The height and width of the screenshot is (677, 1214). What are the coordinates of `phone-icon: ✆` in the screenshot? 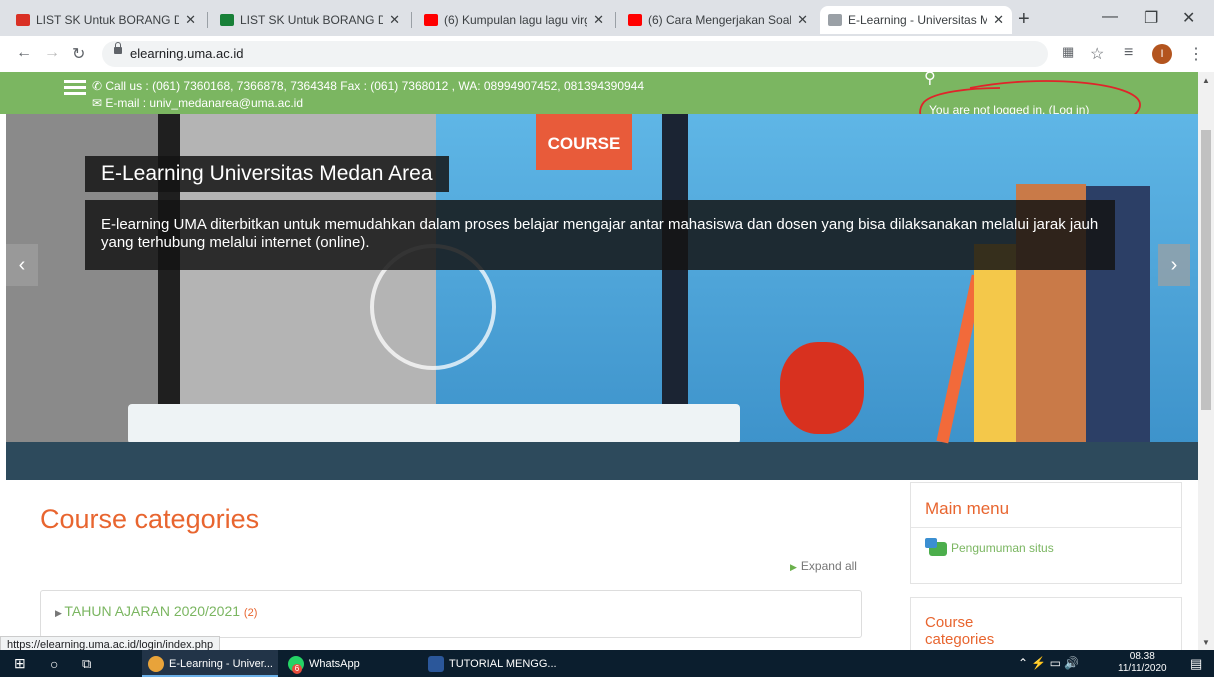 It's located at (99, 86).